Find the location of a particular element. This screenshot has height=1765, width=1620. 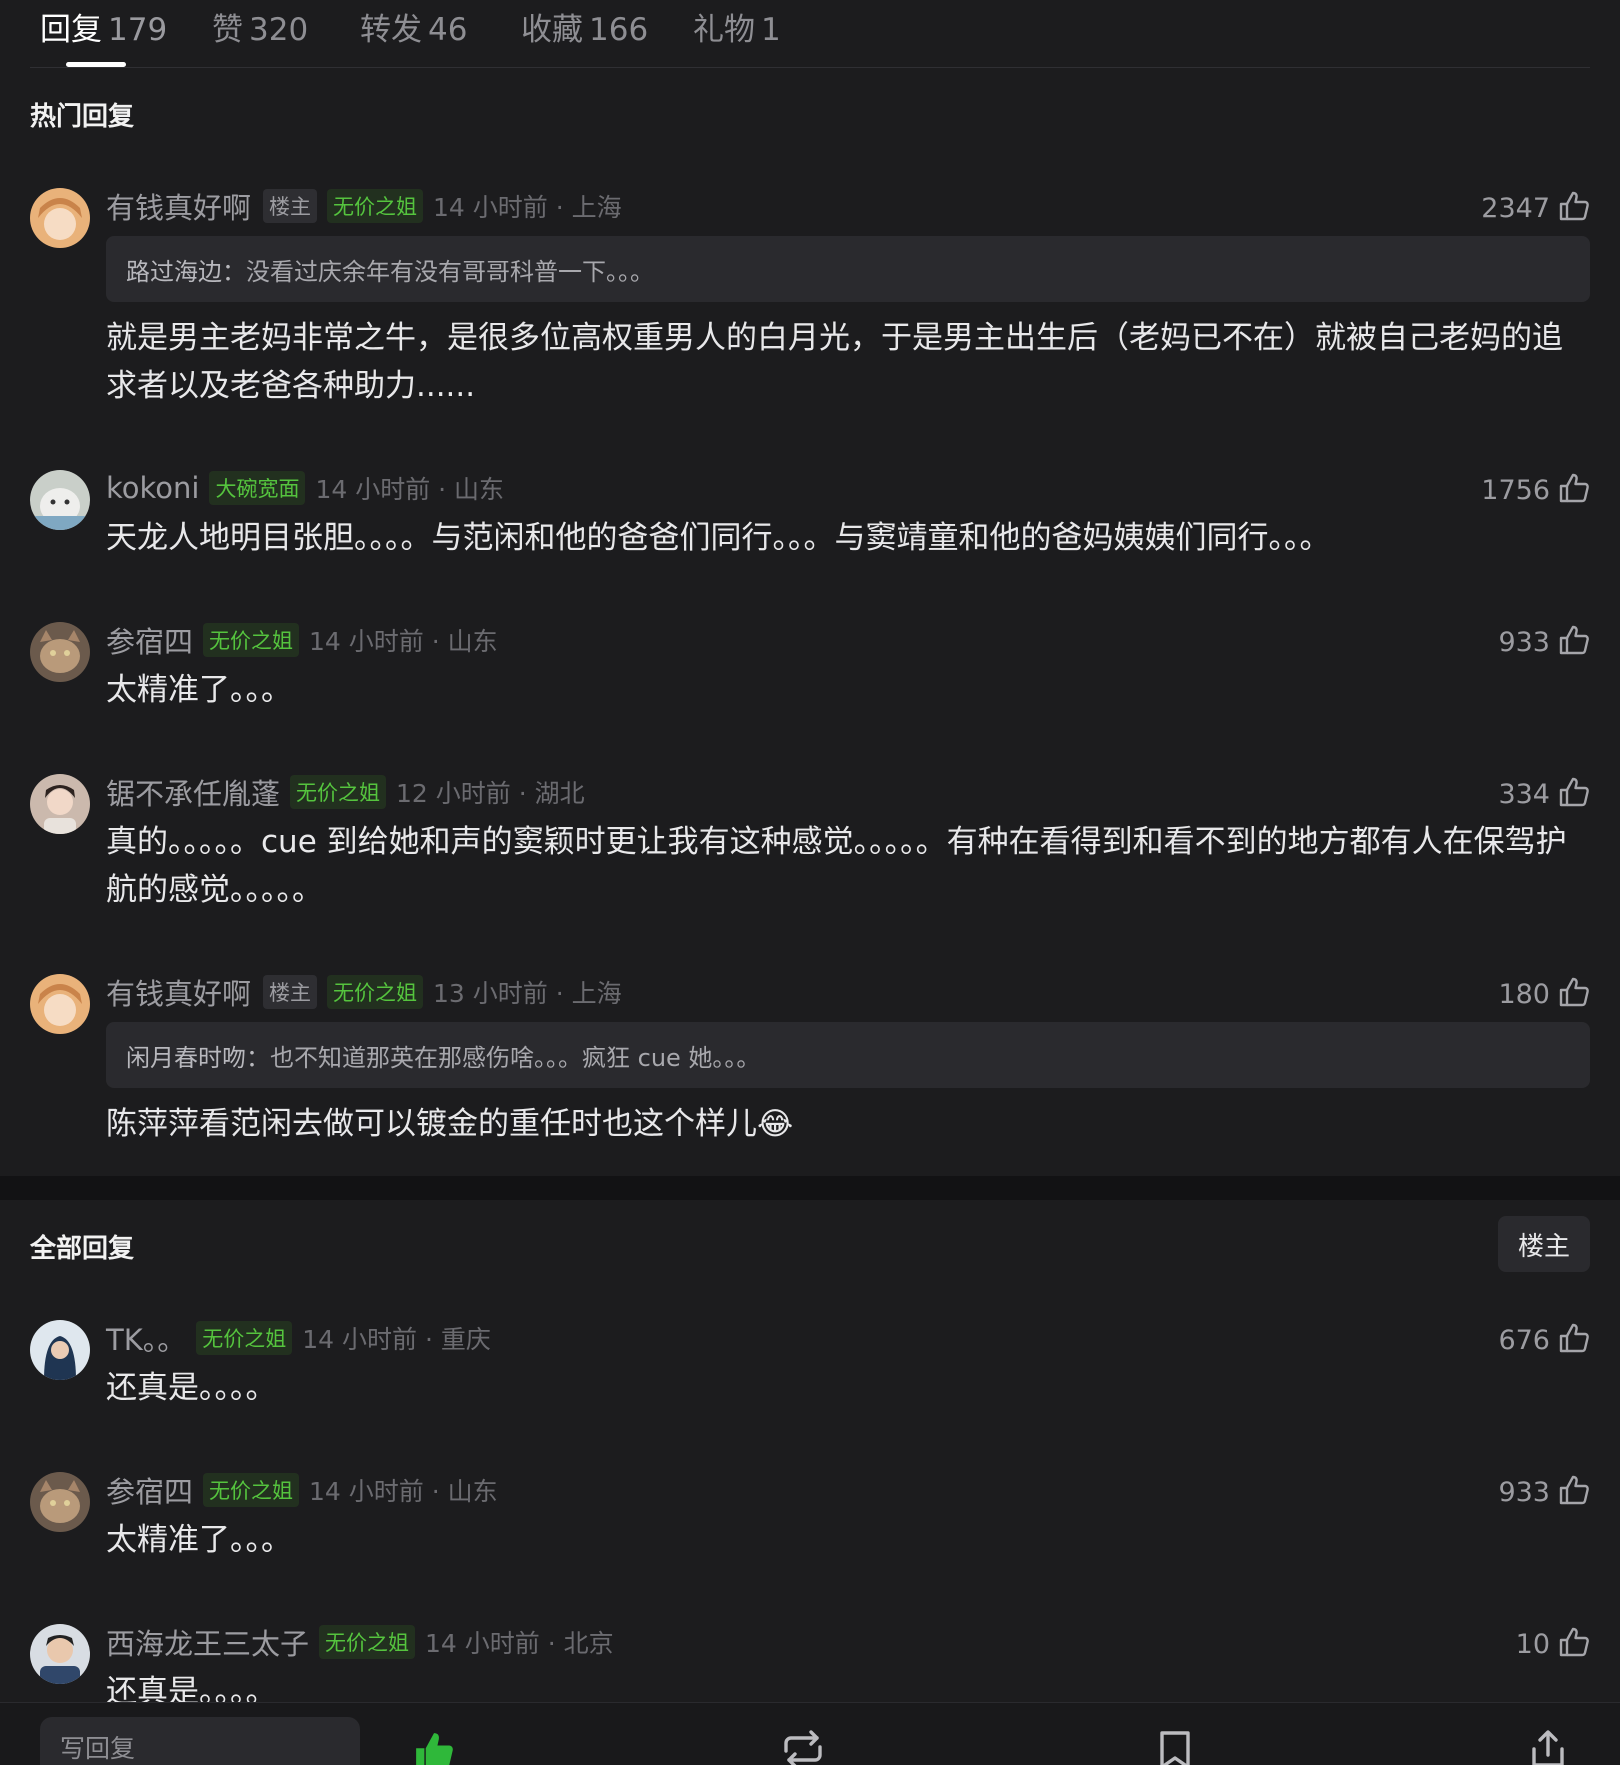

comment-text: 陈萍萍看范闲去做可以镀金的重任时也这个样儿😂 is located at coordinates (450, 1124).